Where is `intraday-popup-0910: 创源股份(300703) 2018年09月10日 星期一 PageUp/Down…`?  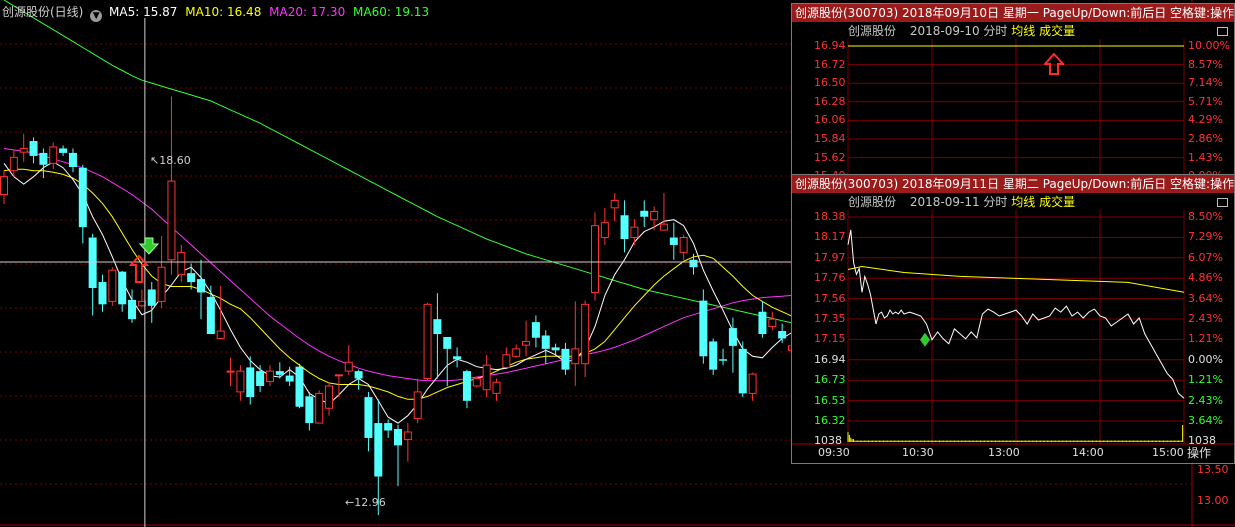
intraday-popup-0910: 创源股份(300703) 2018年09月10日 星期一 PageUp/Down… is located at coordinates (1013, 92).